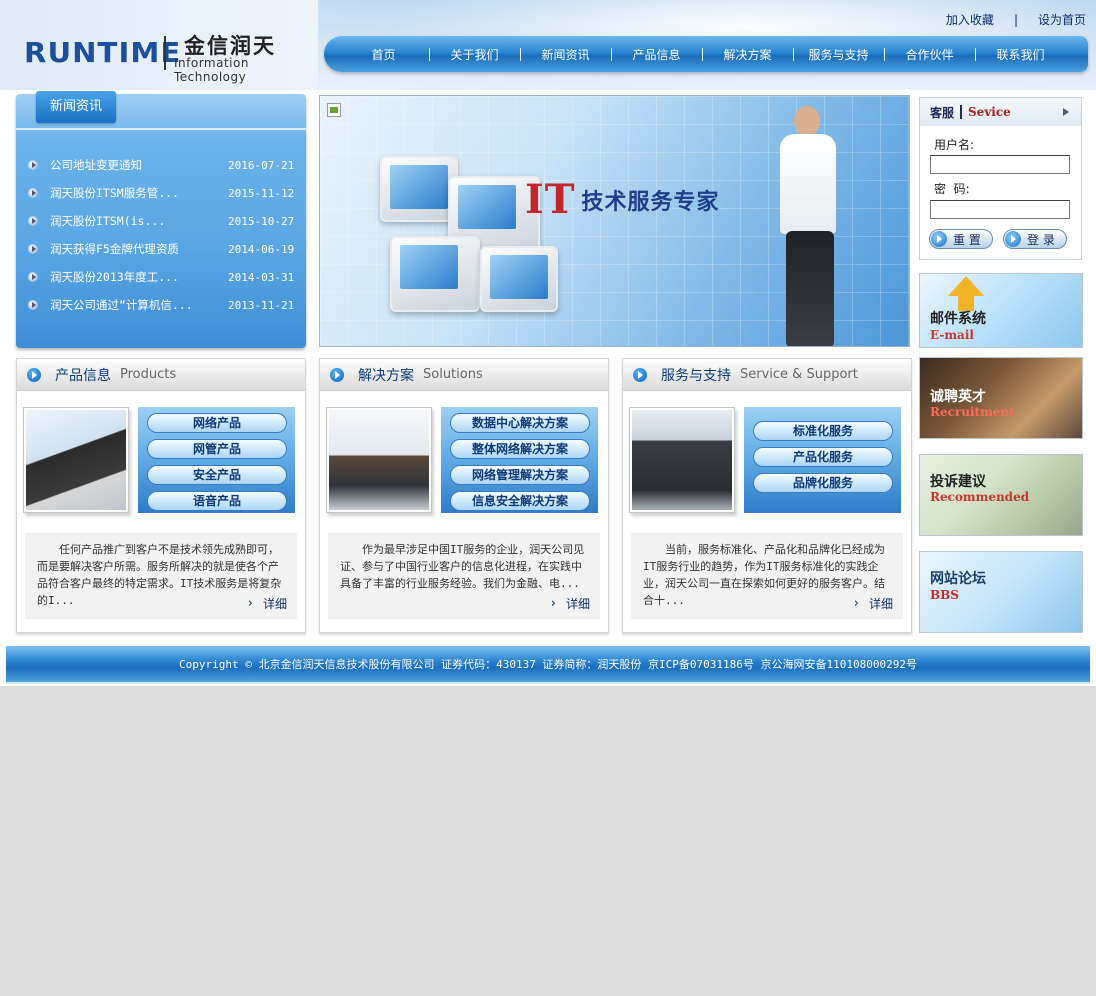 The image size is (1096, 996). I want to click on figure-head, so click(807, 121).